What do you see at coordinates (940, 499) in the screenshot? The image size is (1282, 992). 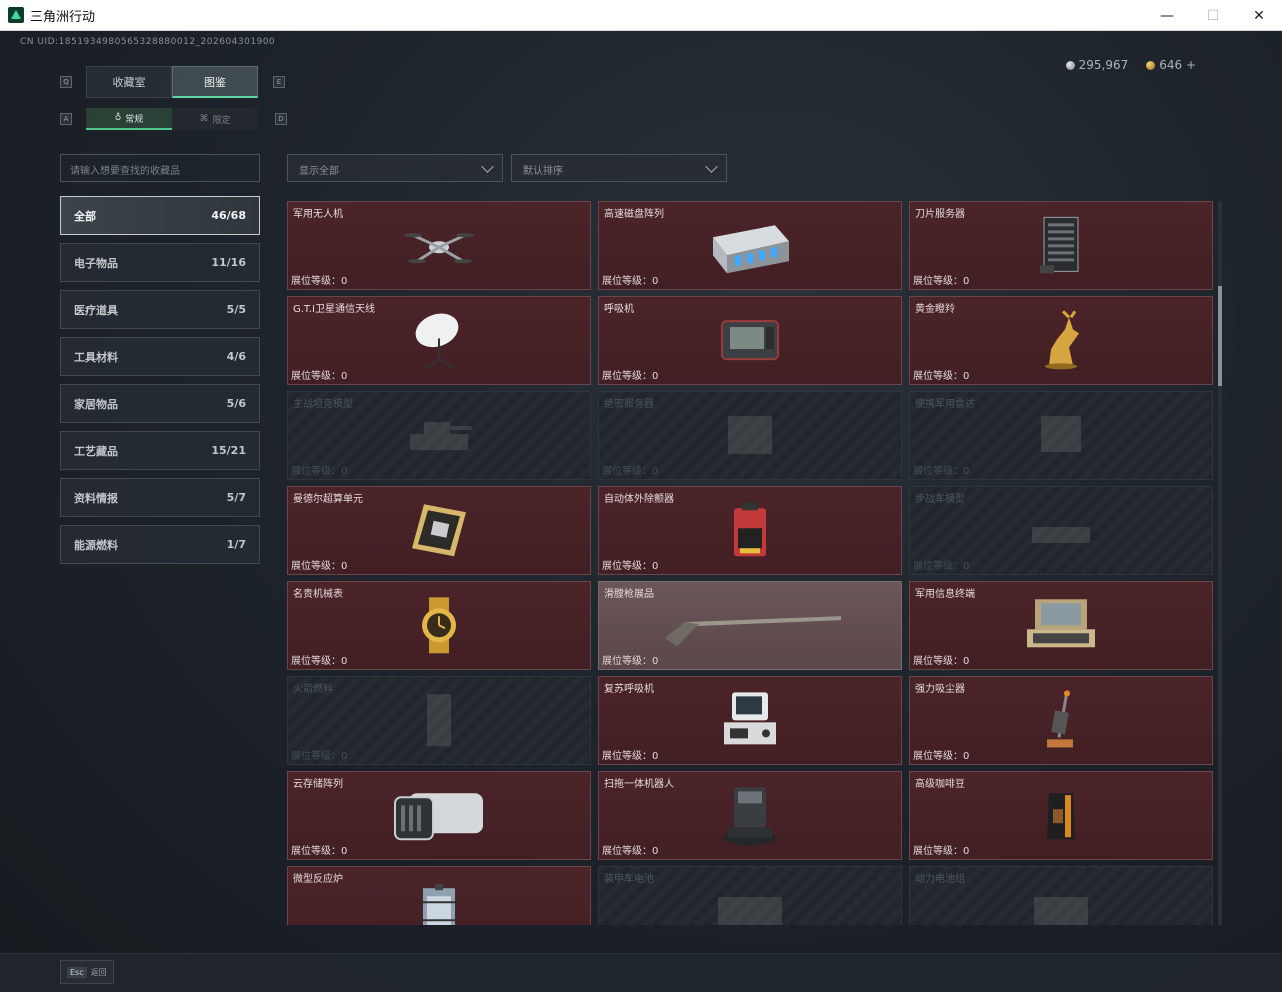 I see `card-name: 步战车模型` at bounding box center [940, 499].